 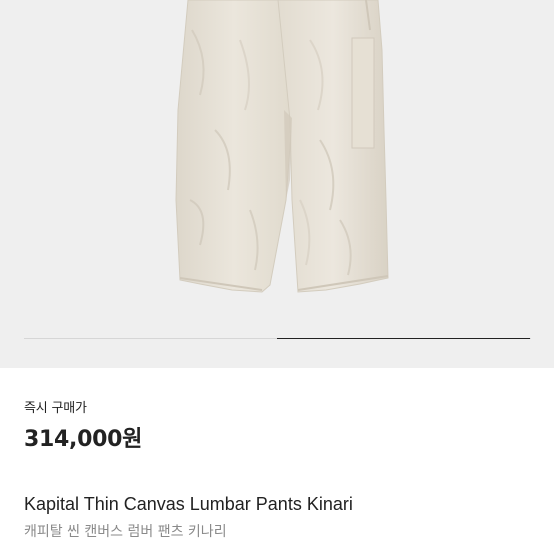 I want to click on price-label: 즉시 구매가, so click(x=55, y=408).